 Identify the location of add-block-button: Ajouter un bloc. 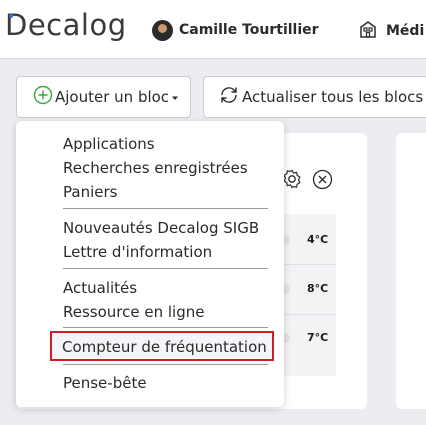
(103, 97).